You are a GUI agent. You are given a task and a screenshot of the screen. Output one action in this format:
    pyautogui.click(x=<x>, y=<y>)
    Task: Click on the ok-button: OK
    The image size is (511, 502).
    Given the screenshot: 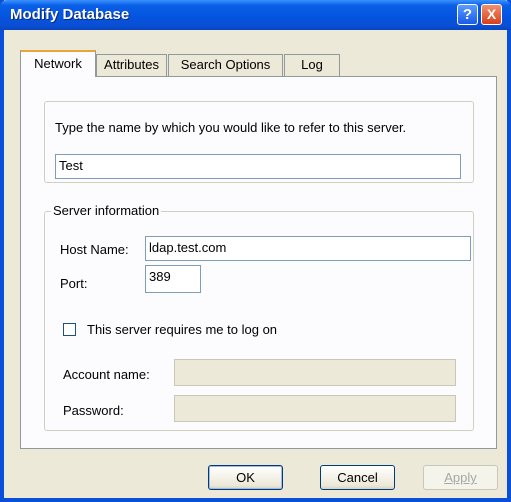 What is the action you would take?
    pyautogui.click(x=245, y=477)
    